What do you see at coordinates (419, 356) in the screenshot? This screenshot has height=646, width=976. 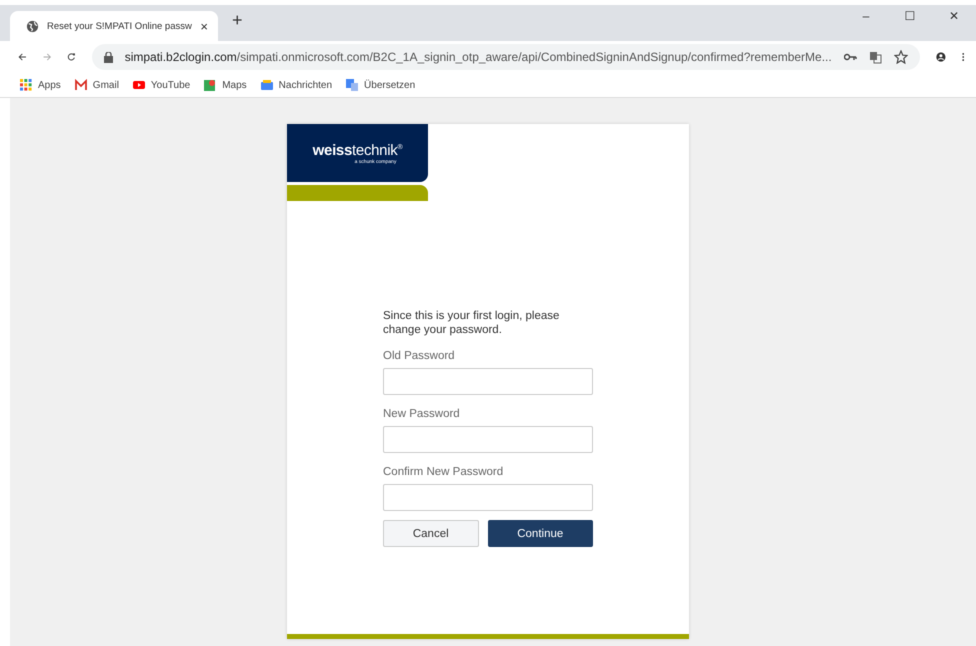 I see `field-label: Old Password` at bounding box center [419, 356].